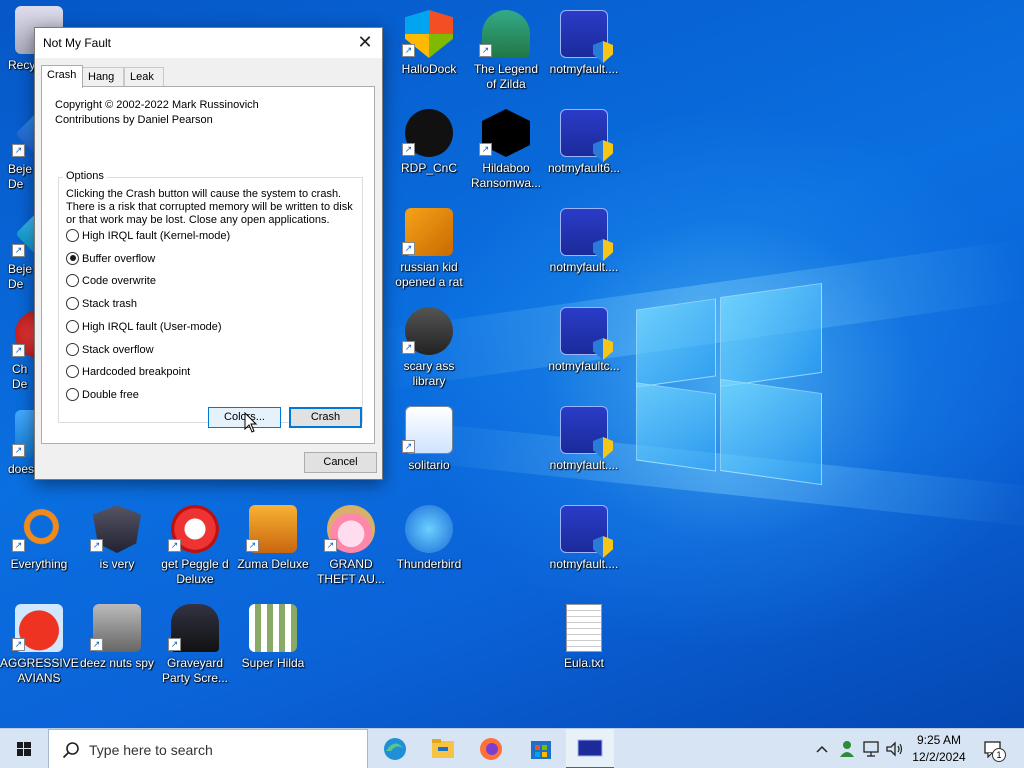 The width and height of the screenshot is (1024, 768). Describe the element at coordinates (491, 748) in the screenshot. I see `taskbar-firefox` at that location.